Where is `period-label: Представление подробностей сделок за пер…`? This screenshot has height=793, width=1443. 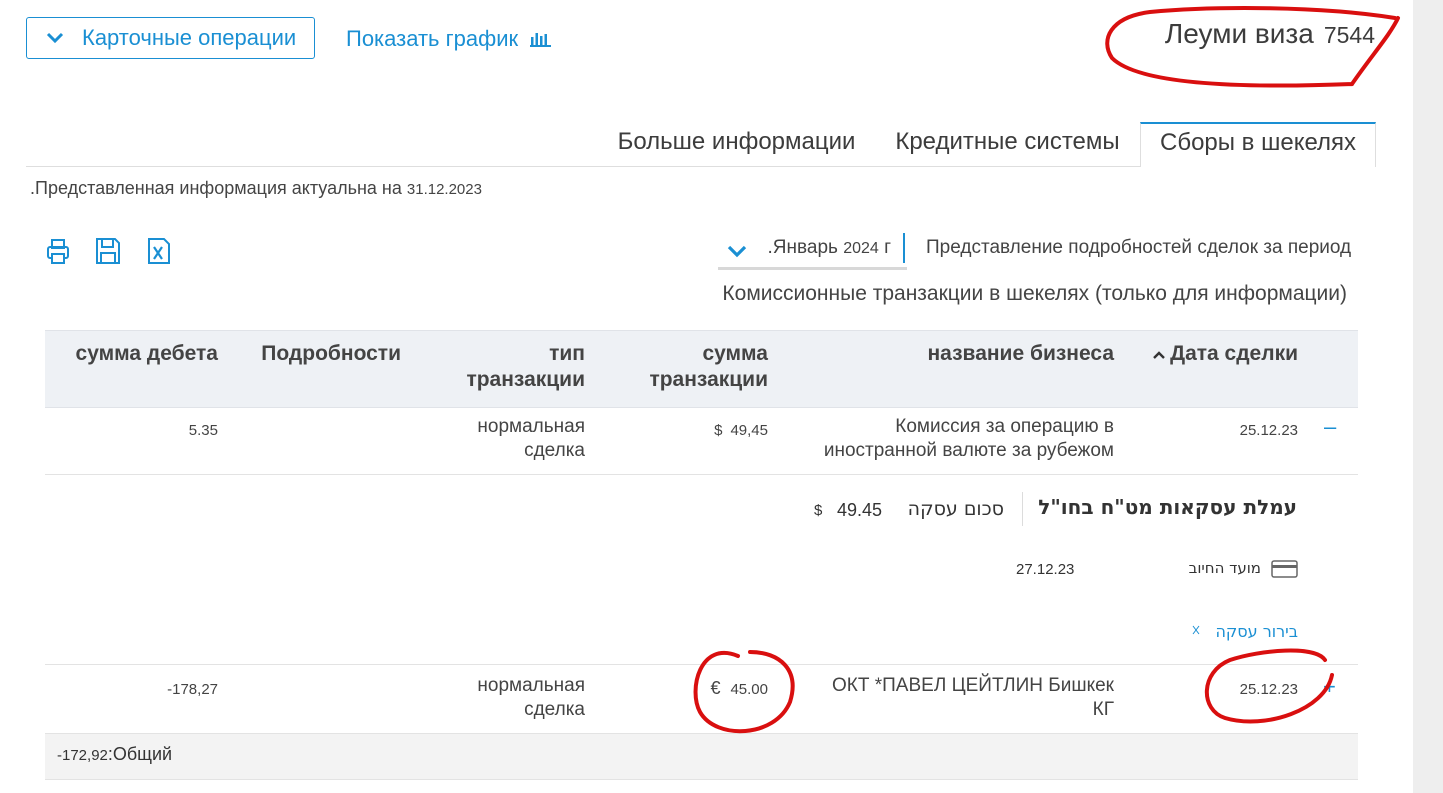
period-label: Представление подробностей сделок за пер… is located at coordinates (1139, 247).